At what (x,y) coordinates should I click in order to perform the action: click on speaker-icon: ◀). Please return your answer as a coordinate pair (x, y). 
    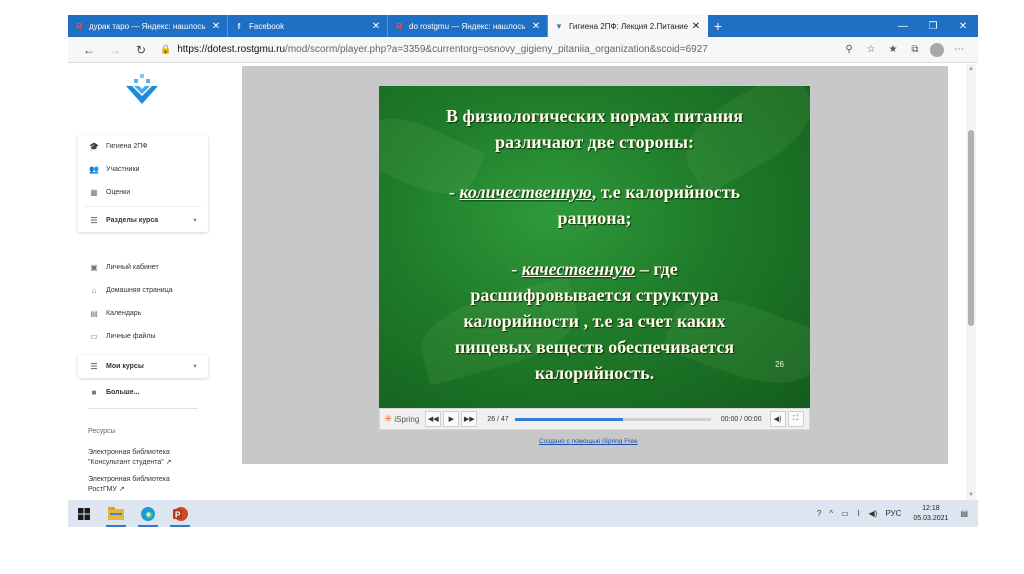
    Looking at the image, I should click on (873, 513).